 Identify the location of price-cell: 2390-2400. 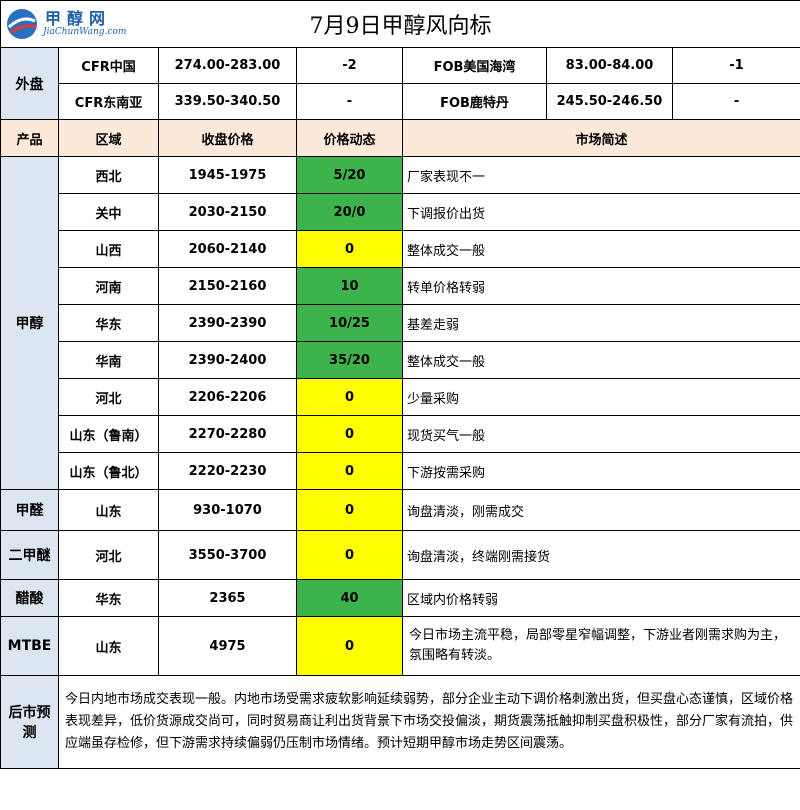
(227, 360).